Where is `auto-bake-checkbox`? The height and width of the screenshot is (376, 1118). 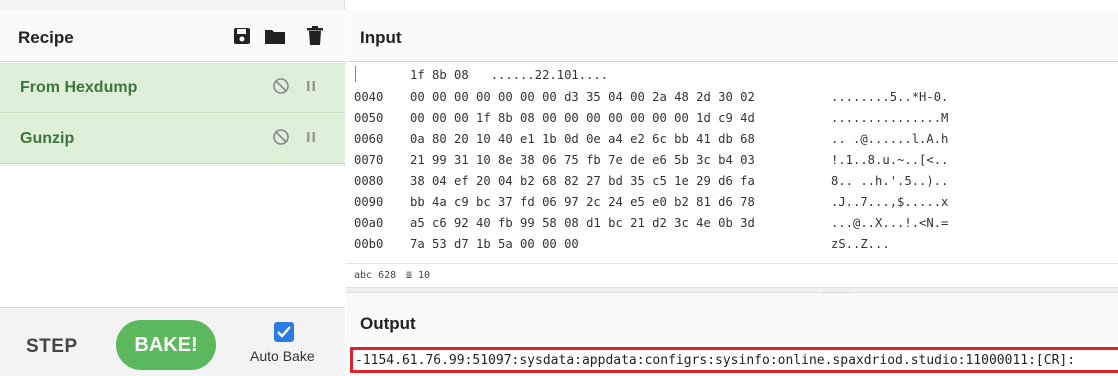 auto-bake-checkbox is located at coordinates (284, 332).